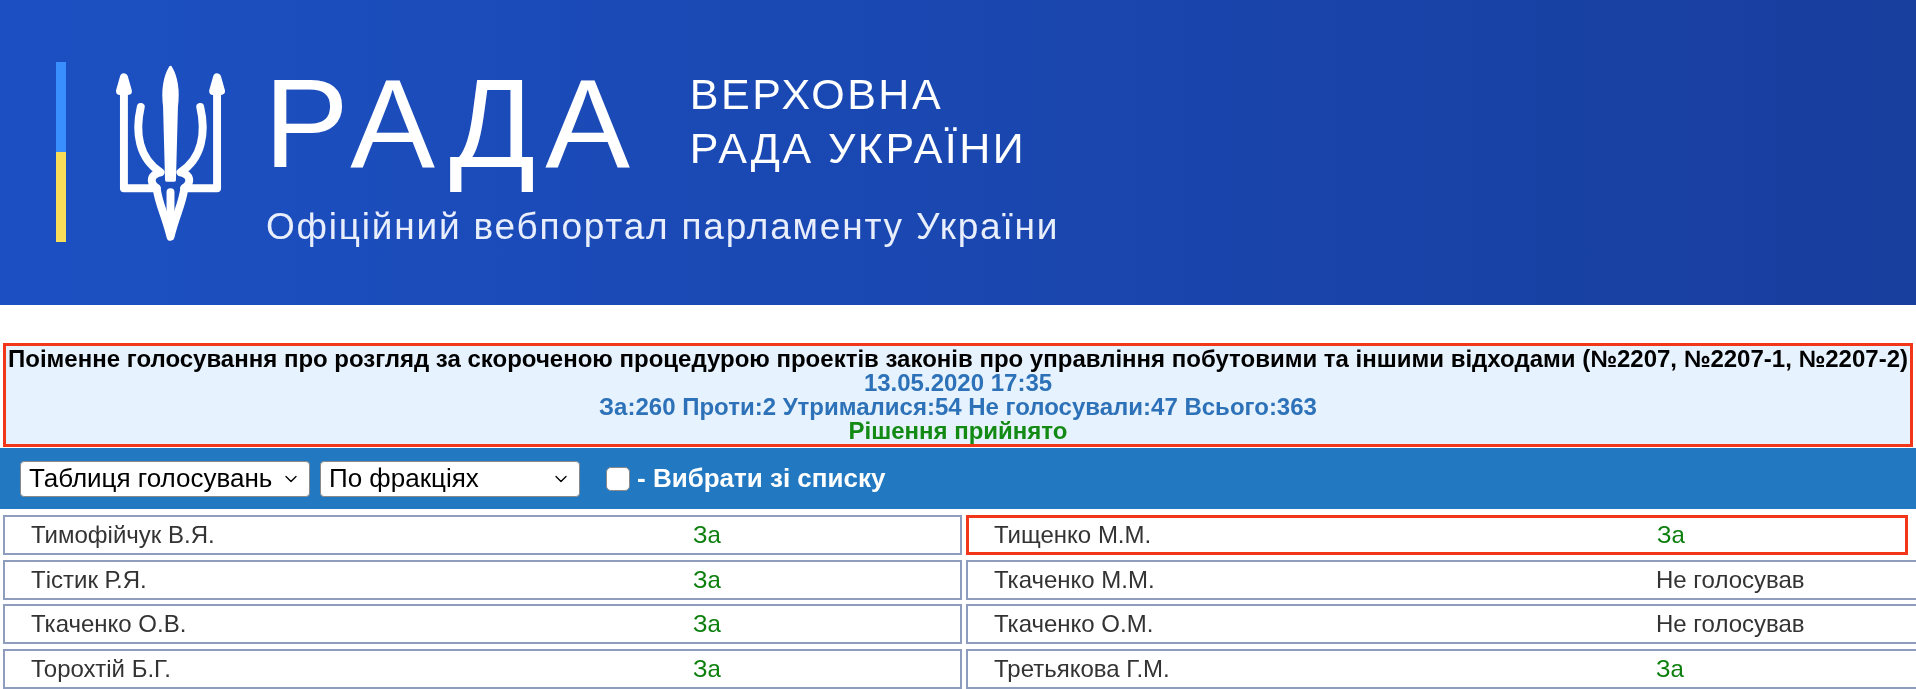 This screenshot has height=689, width=1916. What do you see at coordinates (1074, 623) in the screenshot?
I see `deputy-name: Ткаченко О.М.` at bounding box center [1074, 623].